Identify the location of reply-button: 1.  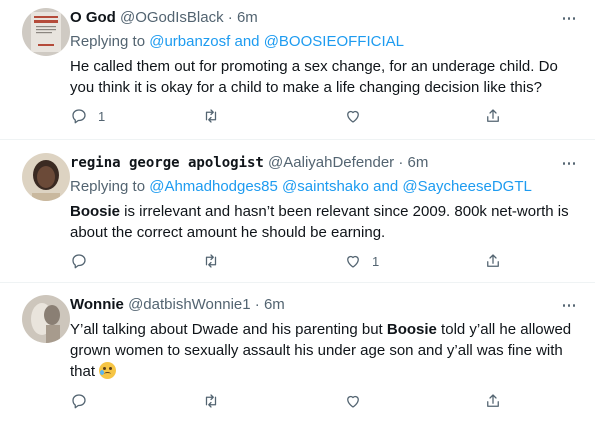
(87, 116).